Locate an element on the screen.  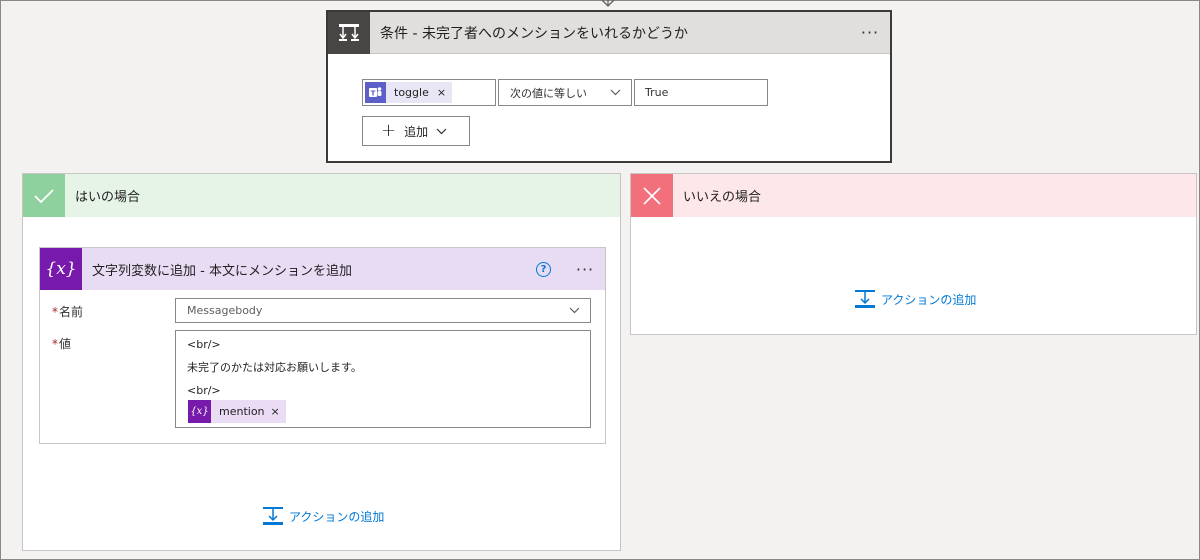
no-branch: いいえの場合 アクションの追加 is located at coordinates (913, 254).